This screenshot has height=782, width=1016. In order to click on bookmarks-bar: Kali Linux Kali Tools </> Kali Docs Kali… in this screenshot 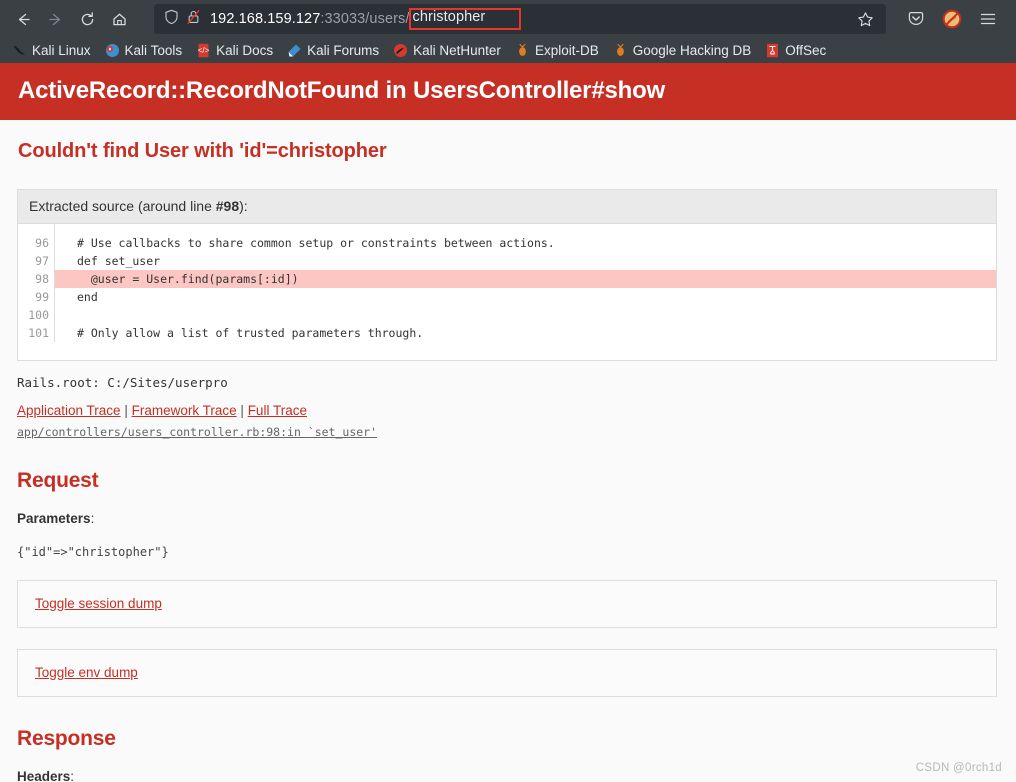, I will do `click(508, 50)`.